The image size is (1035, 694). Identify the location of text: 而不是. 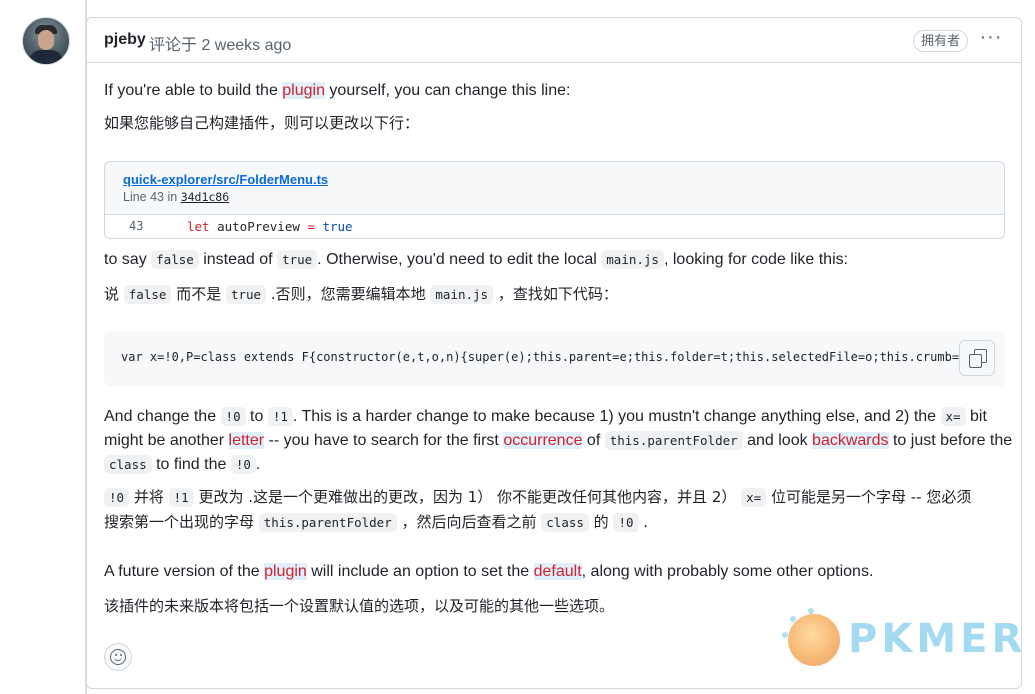
(198, 294).